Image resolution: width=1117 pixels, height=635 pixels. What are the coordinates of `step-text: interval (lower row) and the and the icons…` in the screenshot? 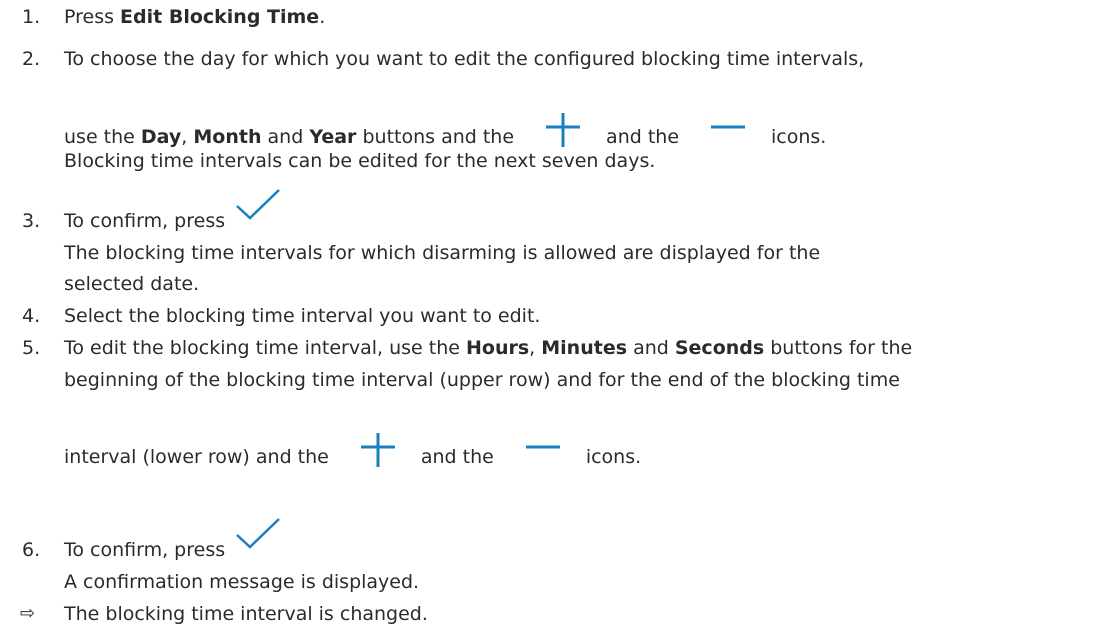 It's located at (352, 450).